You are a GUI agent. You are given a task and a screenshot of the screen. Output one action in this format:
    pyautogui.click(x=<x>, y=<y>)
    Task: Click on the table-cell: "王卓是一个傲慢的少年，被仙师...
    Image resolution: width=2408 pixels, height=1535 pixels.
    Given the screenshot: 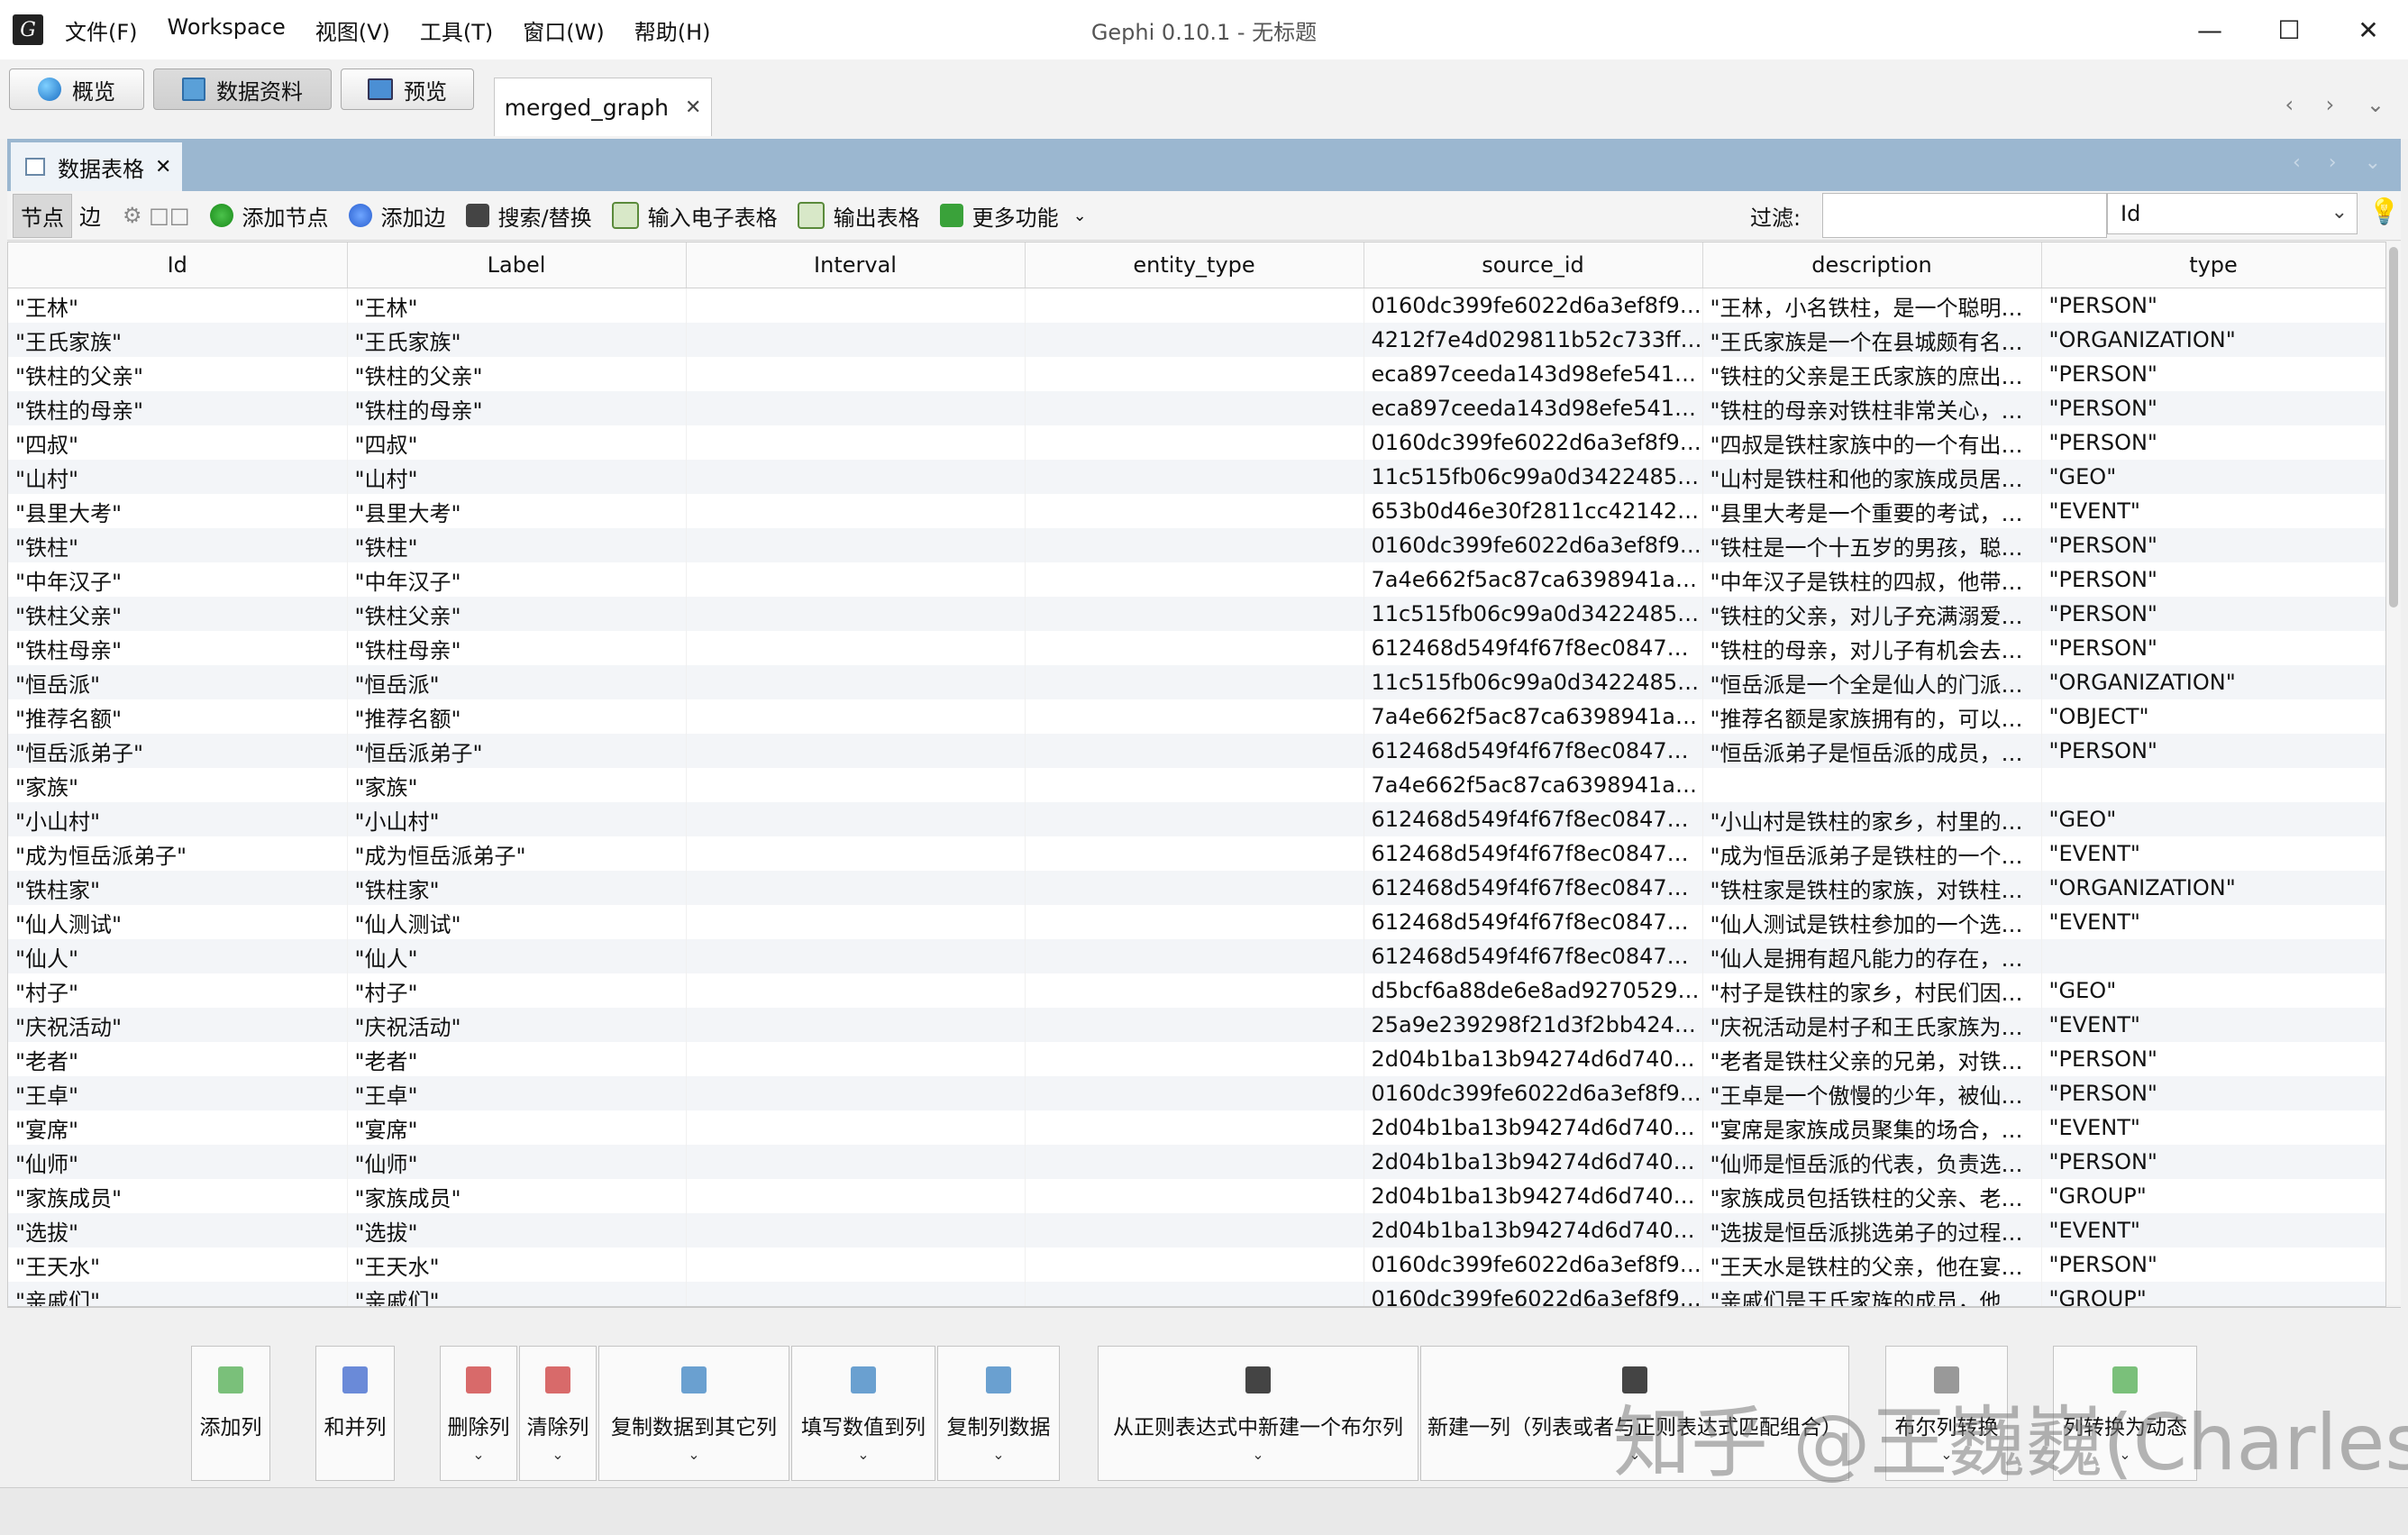 What is the action you would take?
    pyautogui.click(x=1872, y=1093)
    